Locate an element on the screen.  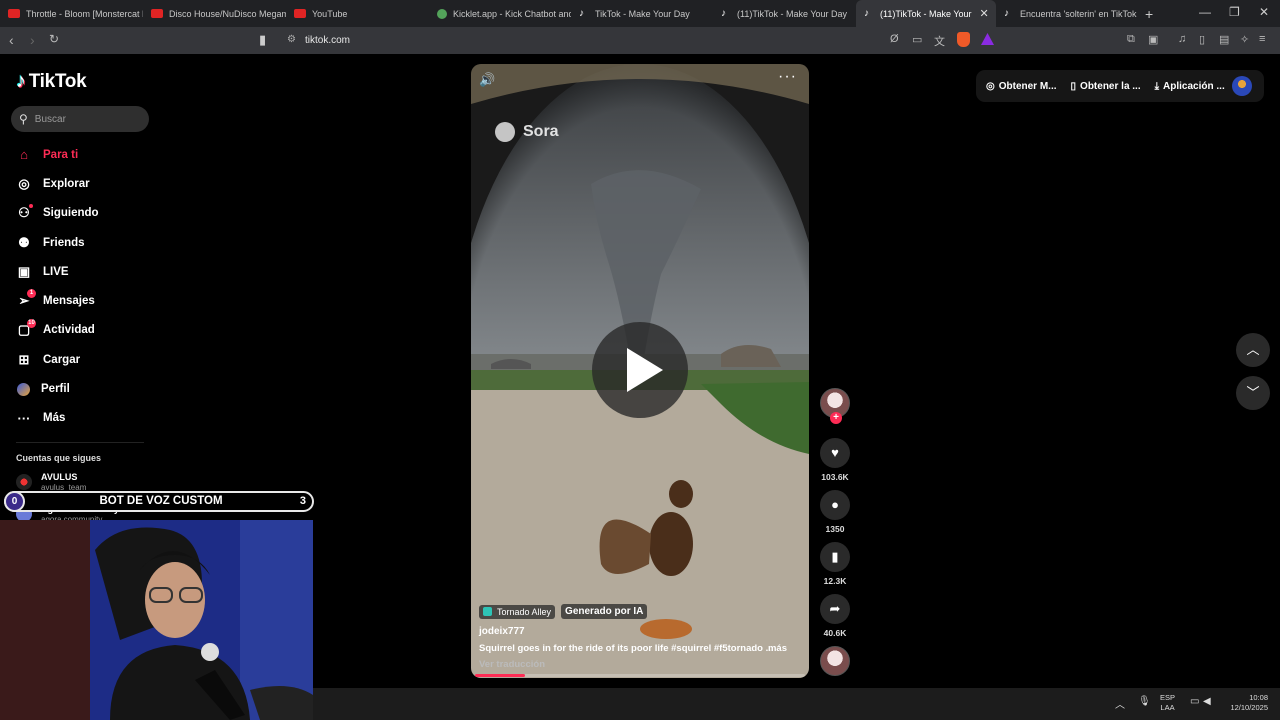
video-chips: Tornado Alley Generado por IA is located at coordinates (566, 611).